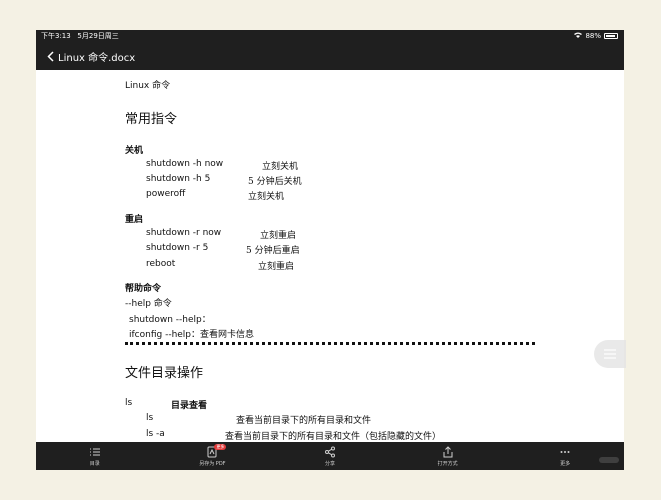 The width and height of the screenshot is (661, 500). What do you see at coordinates (273, 251) in the screenshot?
I see `cmd-desc: 5 分钟后重启` at bounding box center [273, 251].